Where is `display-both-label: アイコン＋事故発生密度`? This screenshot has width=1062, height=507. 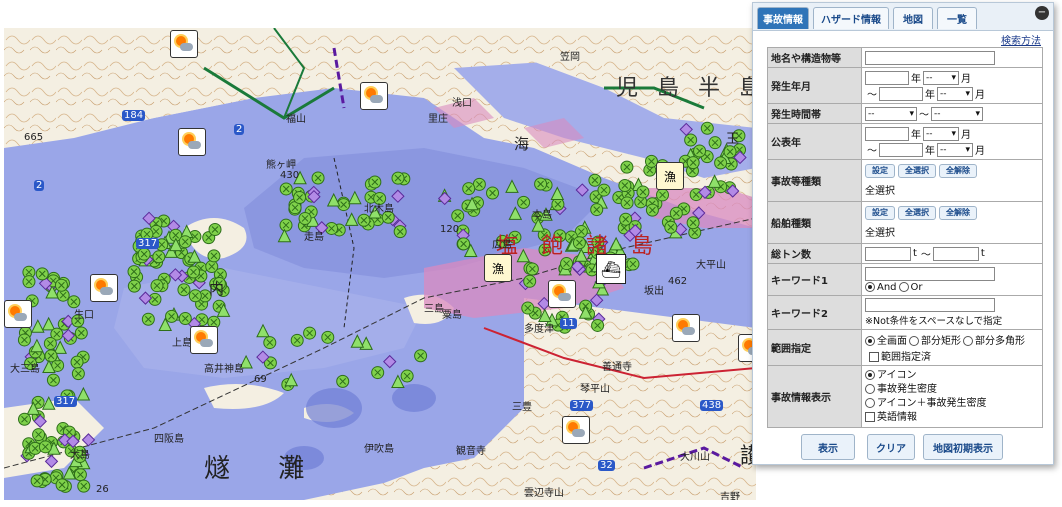
display-both-label: アイコン＋事故発生密度 is located at coordinates (932, 403).